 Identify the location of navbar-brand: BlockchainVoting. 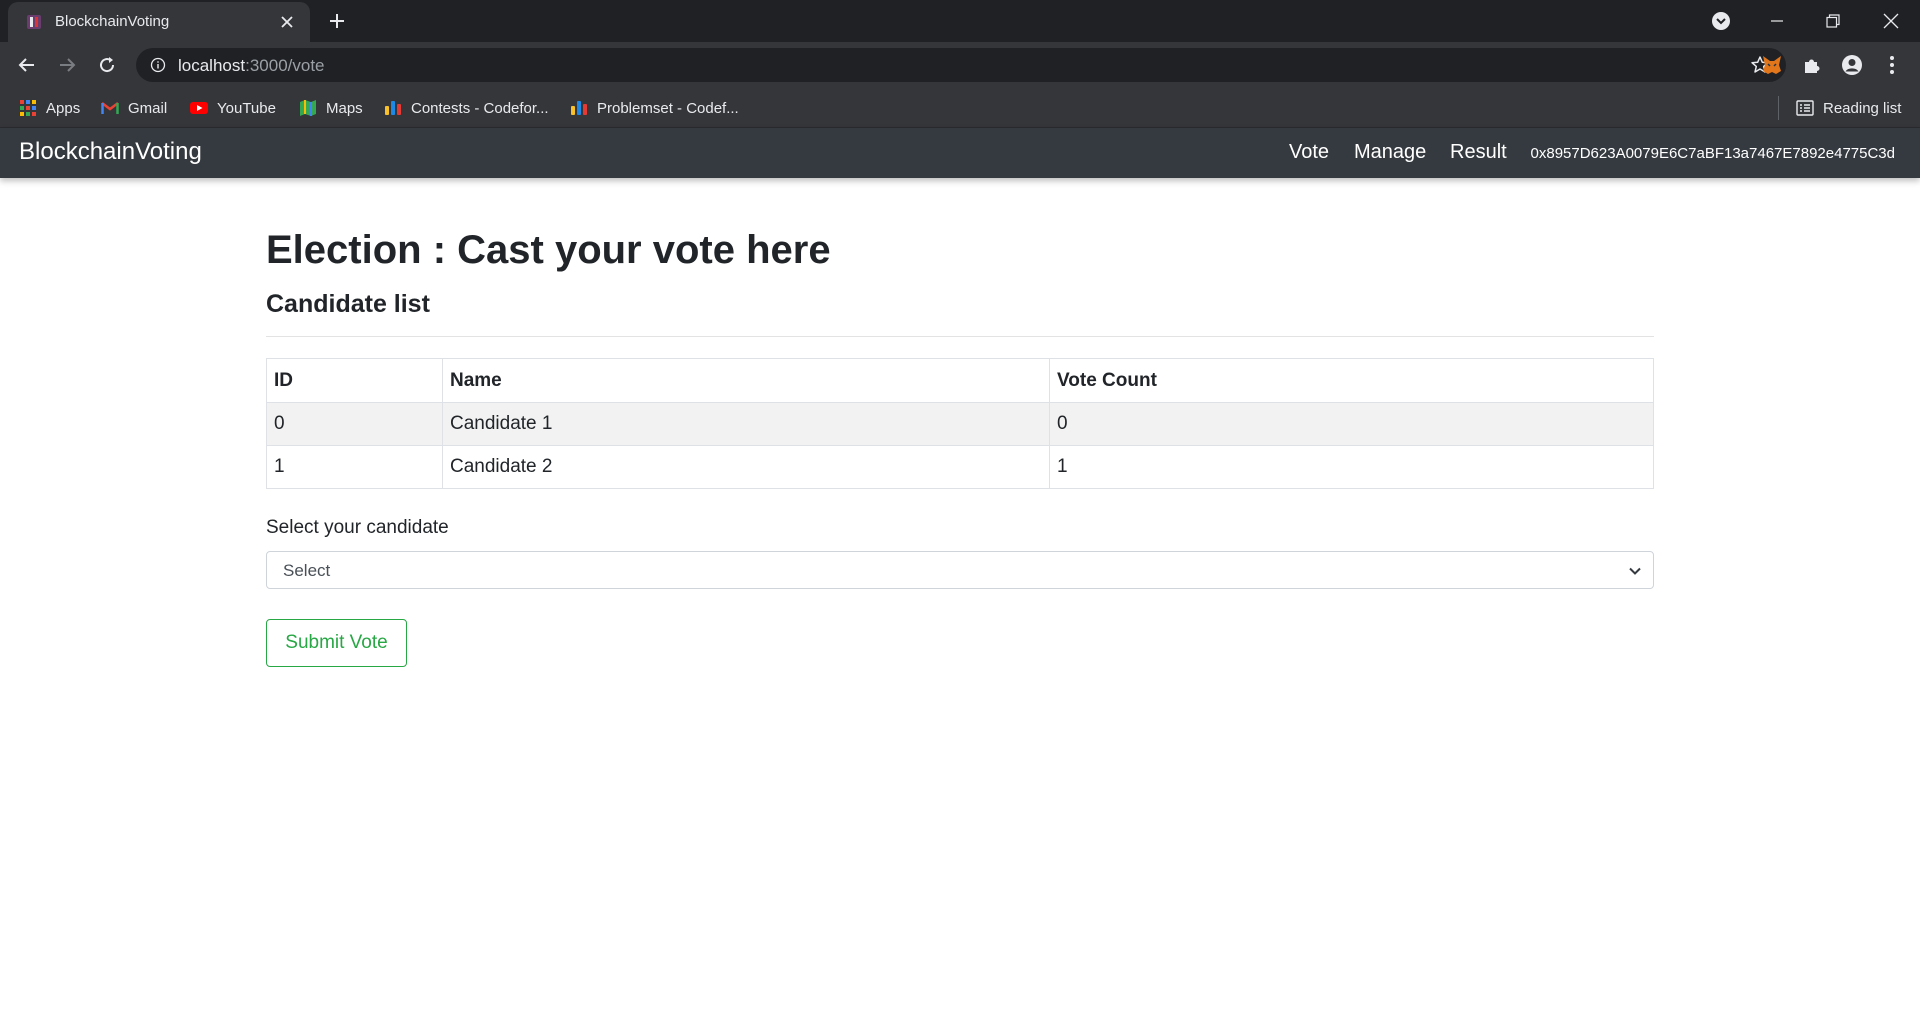
(110, 152).